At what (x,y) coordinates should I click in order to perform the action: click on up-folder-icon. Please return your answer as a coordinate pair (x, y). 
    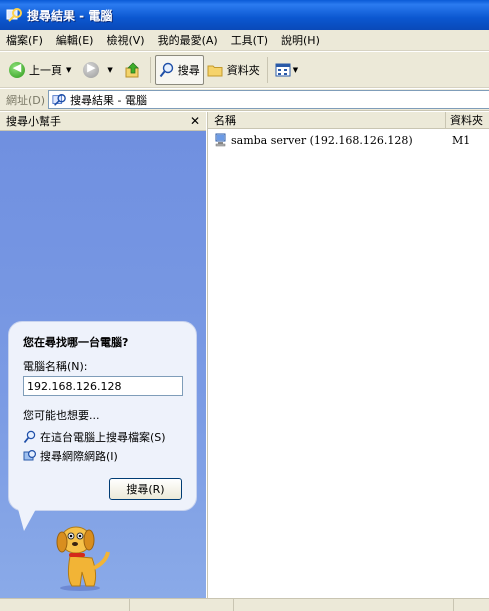
    Looking at the image, I should click on (132, 69).